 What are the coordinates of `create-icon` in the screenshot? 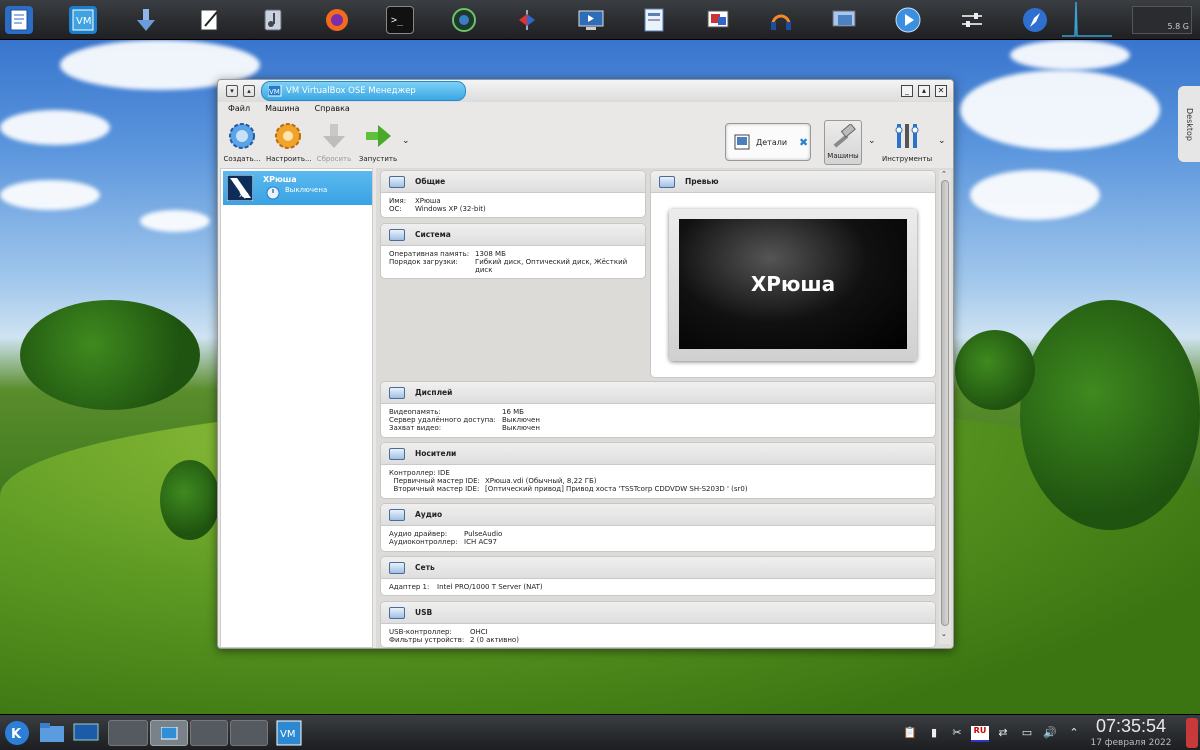 It's located at (242, 136).